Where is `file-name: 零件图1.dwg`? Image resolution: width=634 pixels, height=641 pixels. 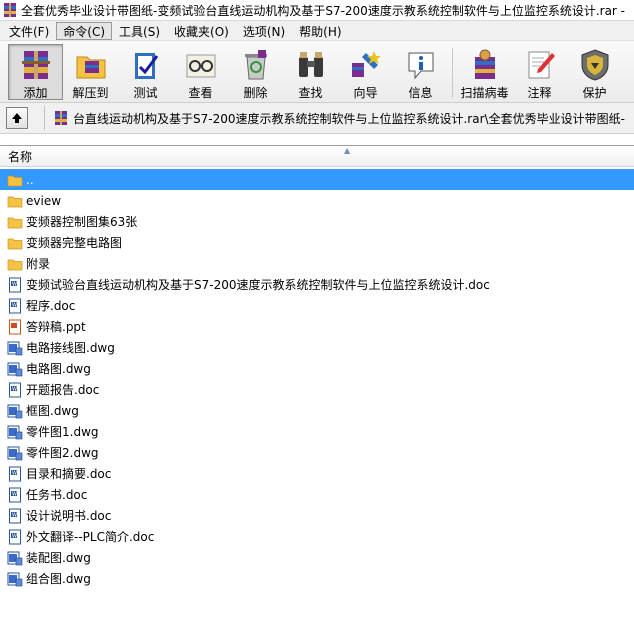 file-name: 零件图1.dwg is located at coordinates (62, 432).